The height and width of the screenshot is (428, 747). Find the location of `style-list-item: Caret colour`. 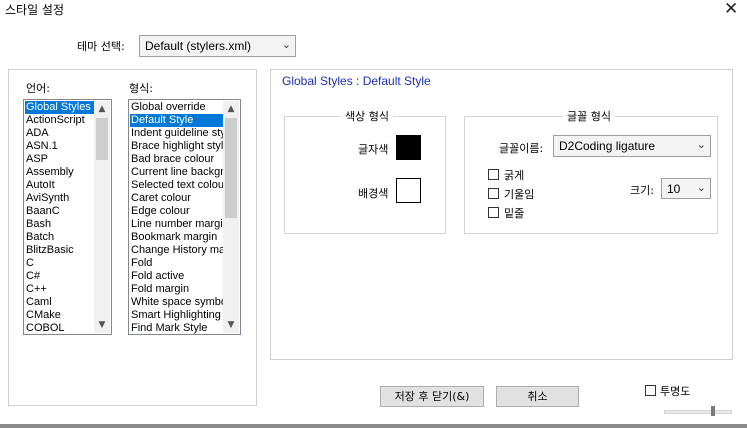

style-list-item: Caret colour is located at coordinates (176, 198).